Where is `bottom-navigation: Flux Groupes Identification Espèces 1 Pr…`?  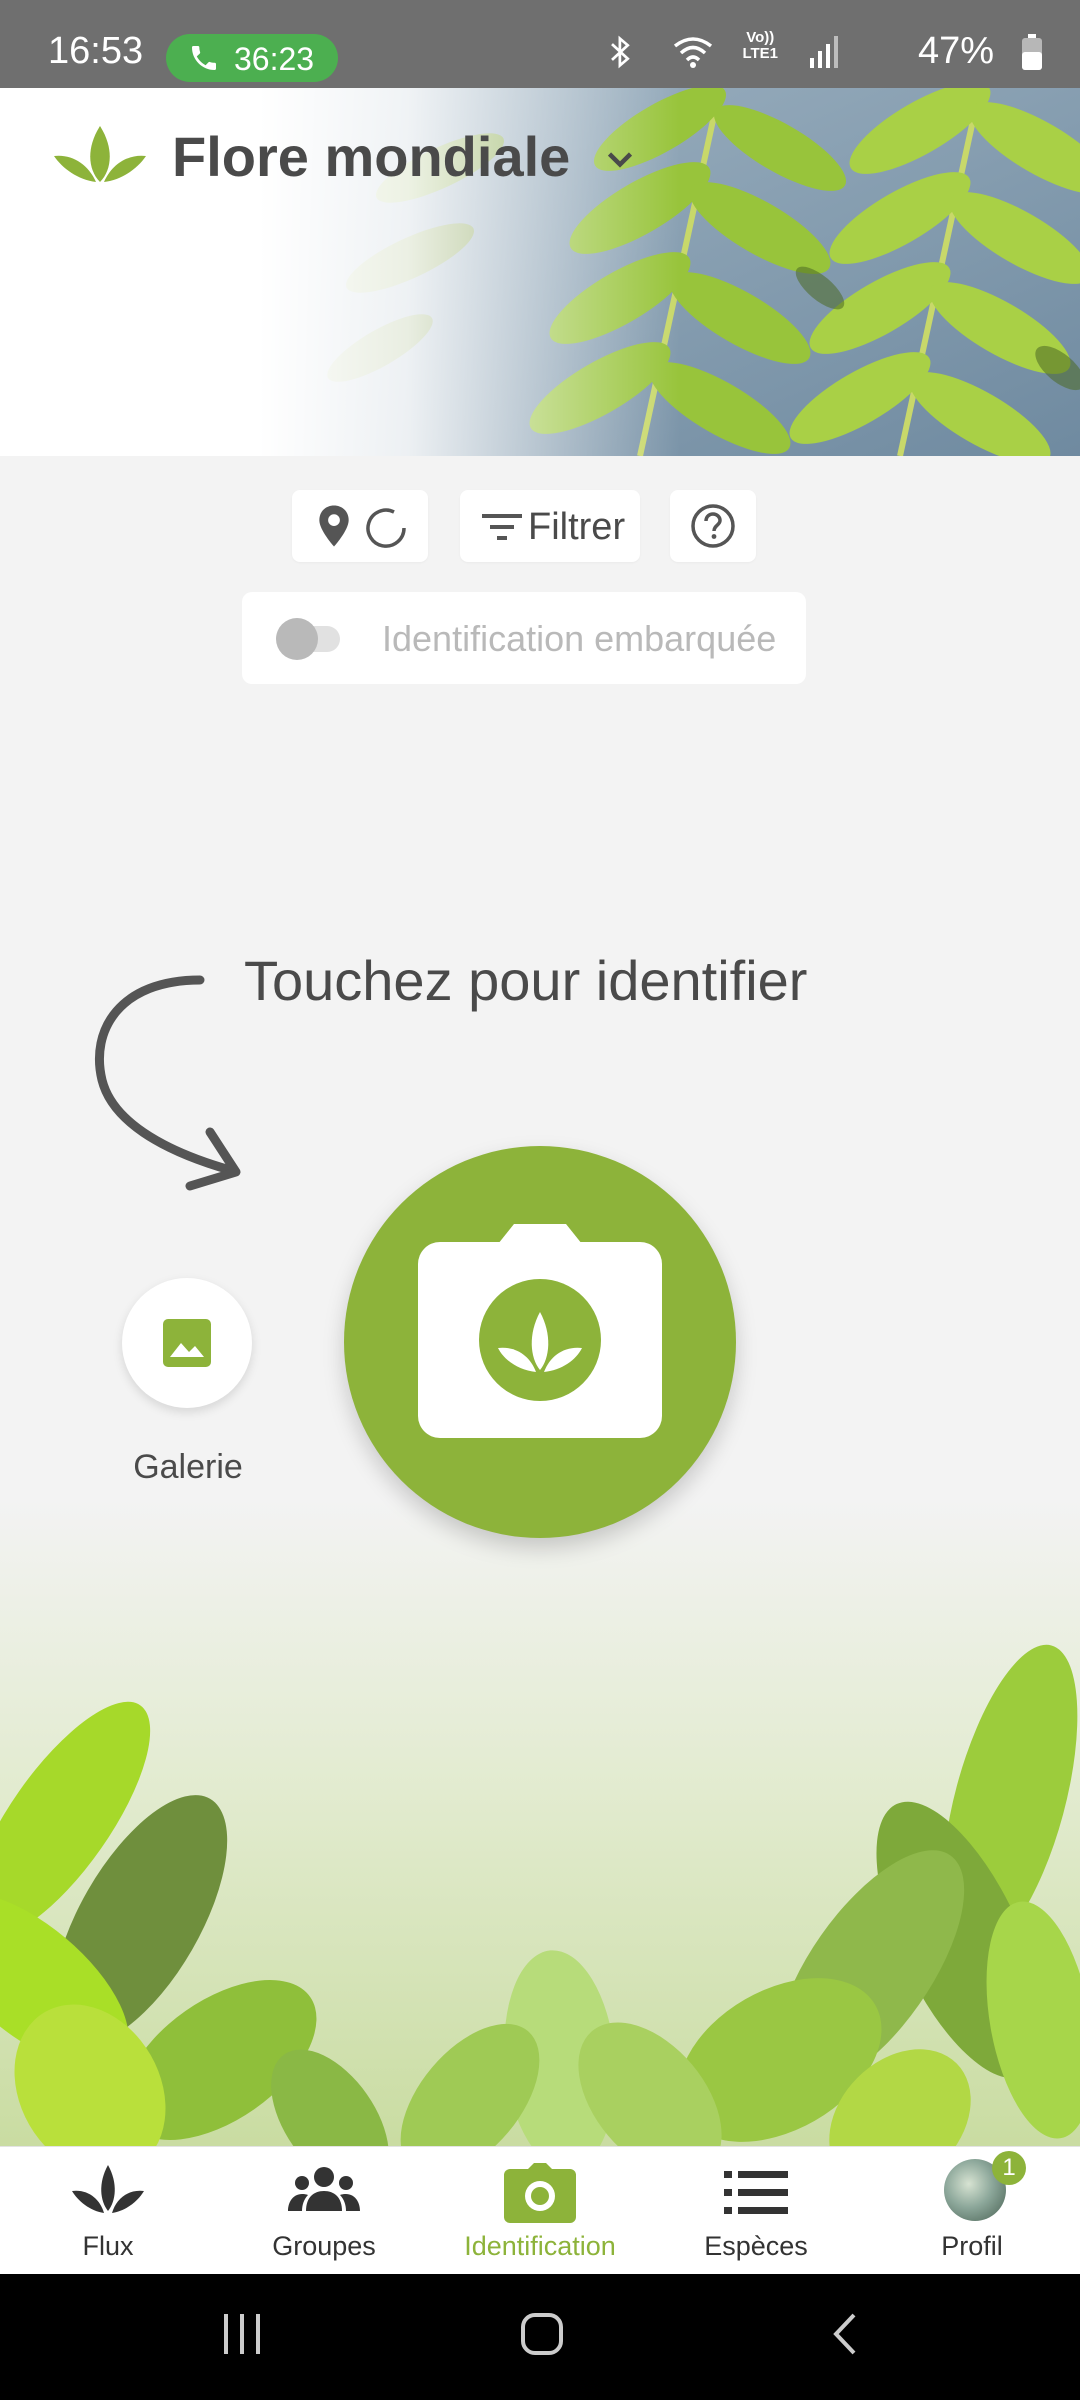 bottom-navigation: Flux Groupes Identification Espèces 1 Pr… is located at coordinates (540, 2210).